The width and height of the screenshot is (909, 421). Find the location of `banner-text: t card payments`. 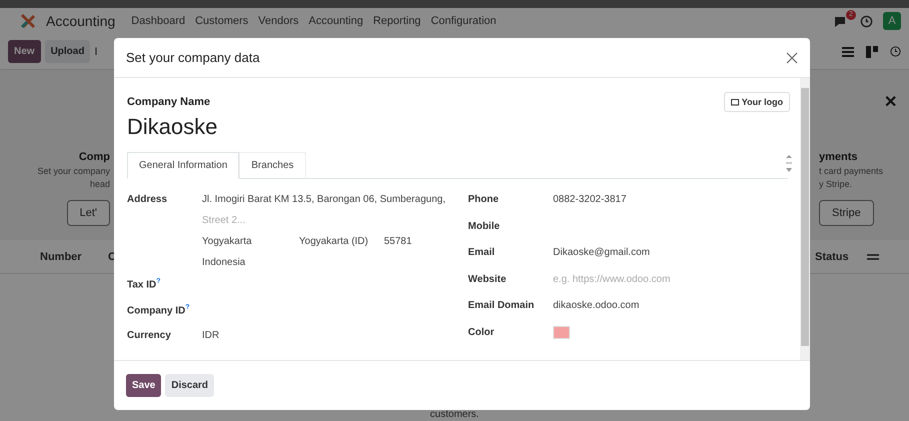

banner-text: t card payments is located at coordinates (851, 171).